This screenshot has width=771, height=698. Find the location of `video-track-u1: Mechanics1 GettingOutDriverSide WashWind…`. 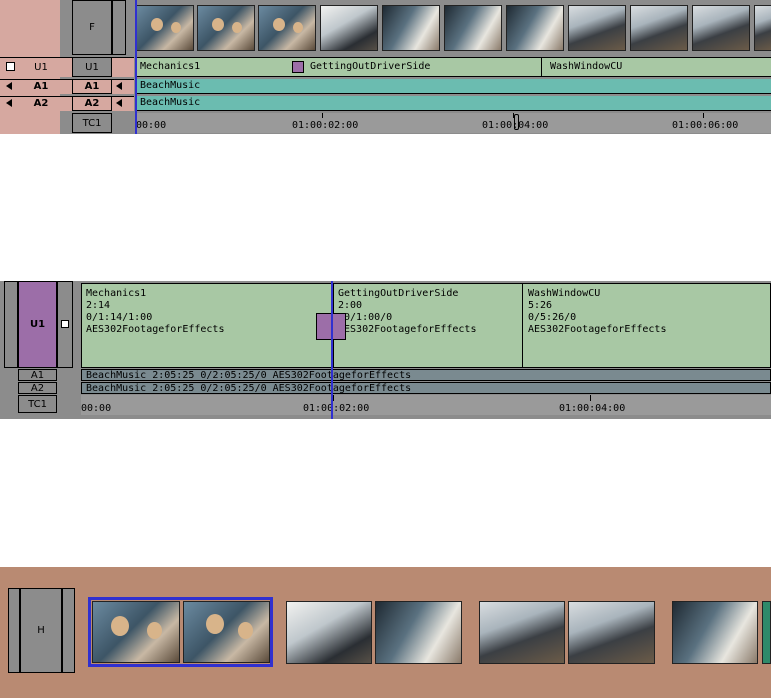

video-track-u1: Mechanics1 GettingOutDriverSide WashWind… is located at coordinates (453, 67).